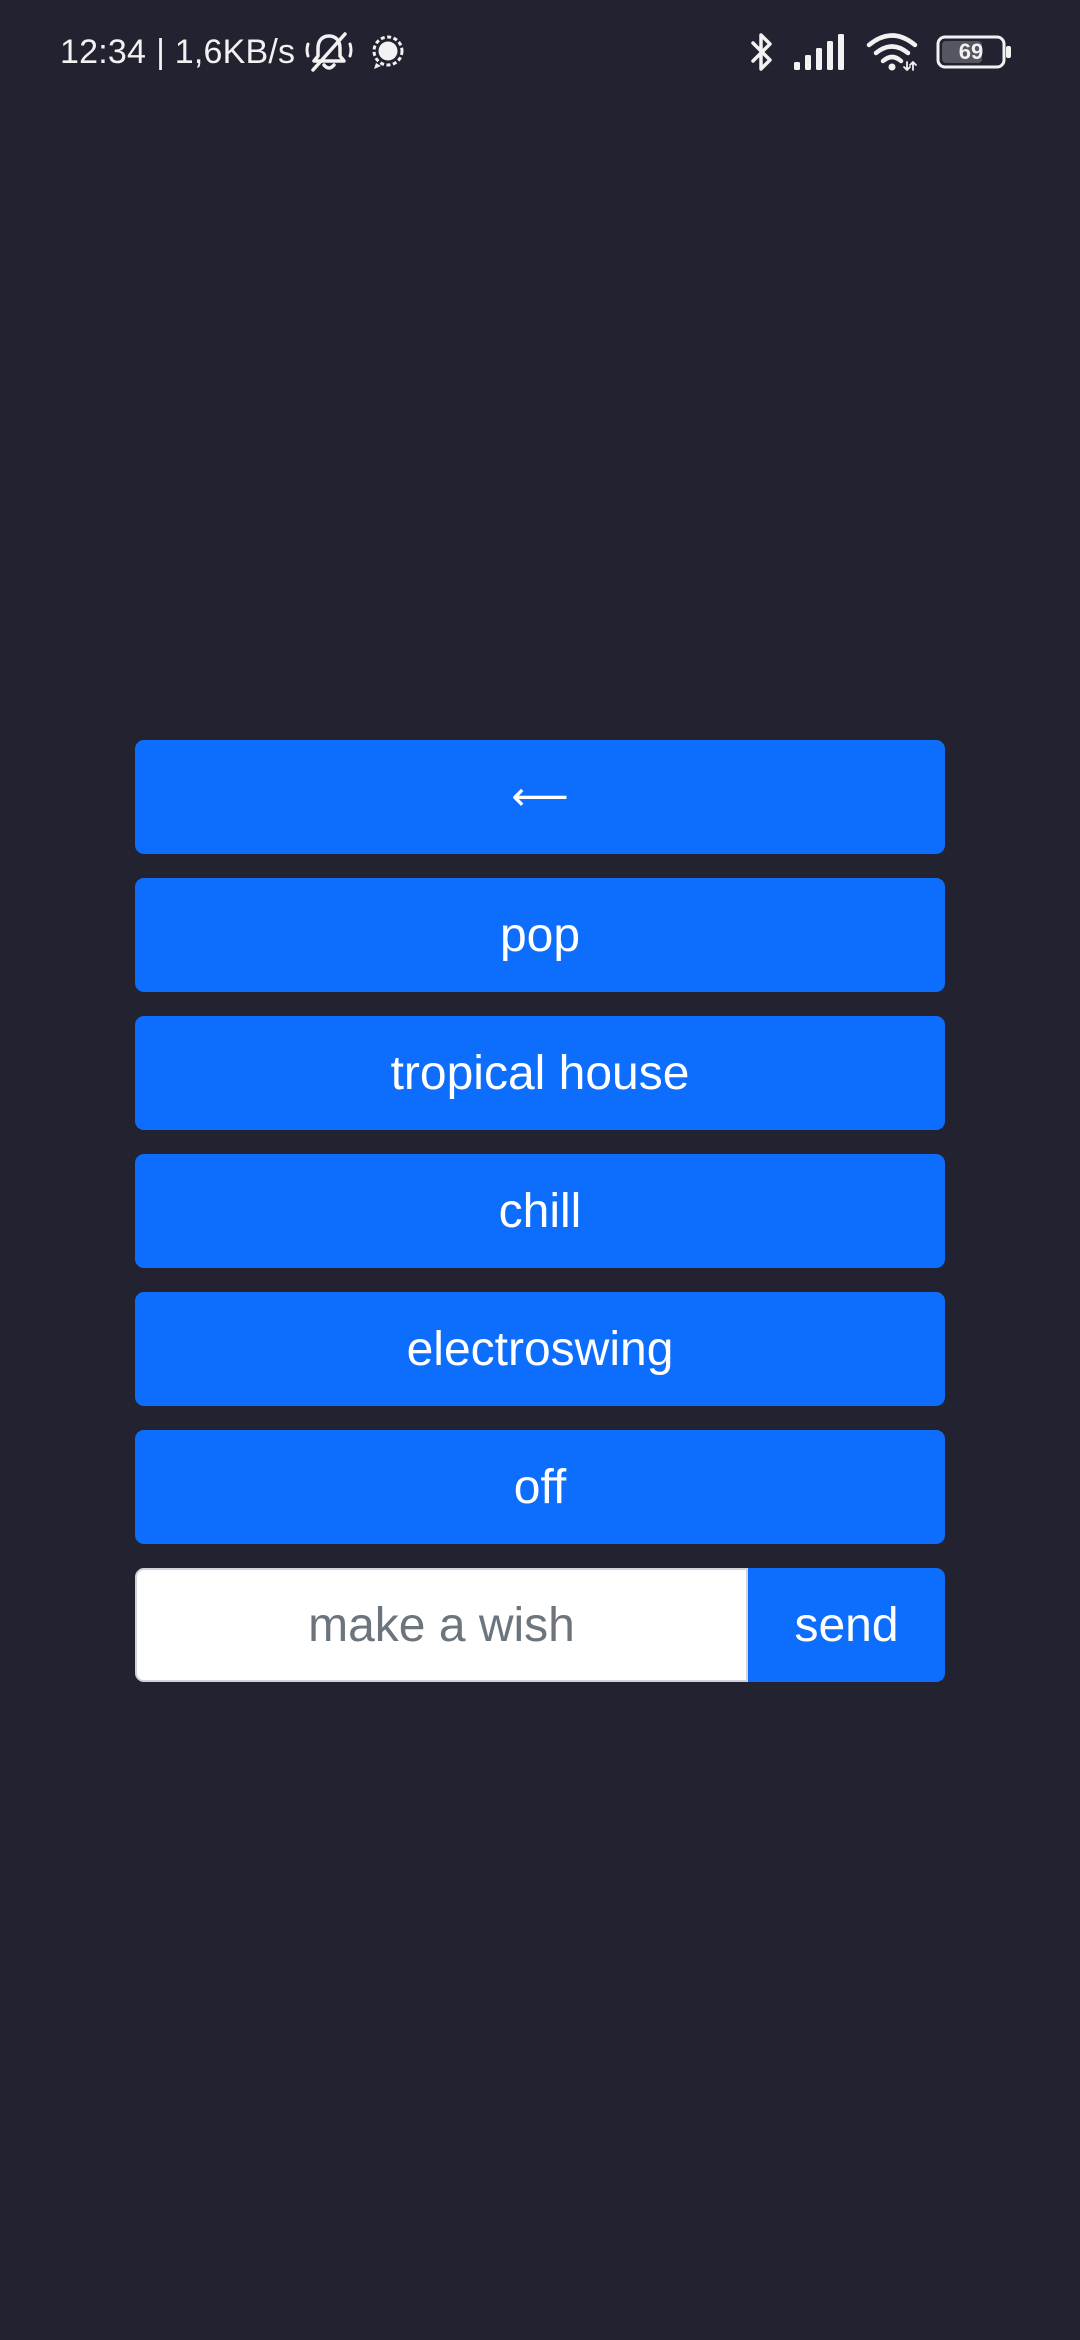 The height and width of the screenshot is (2340, 1080). I want to click on back-button: ⟵, so click(540, 797).